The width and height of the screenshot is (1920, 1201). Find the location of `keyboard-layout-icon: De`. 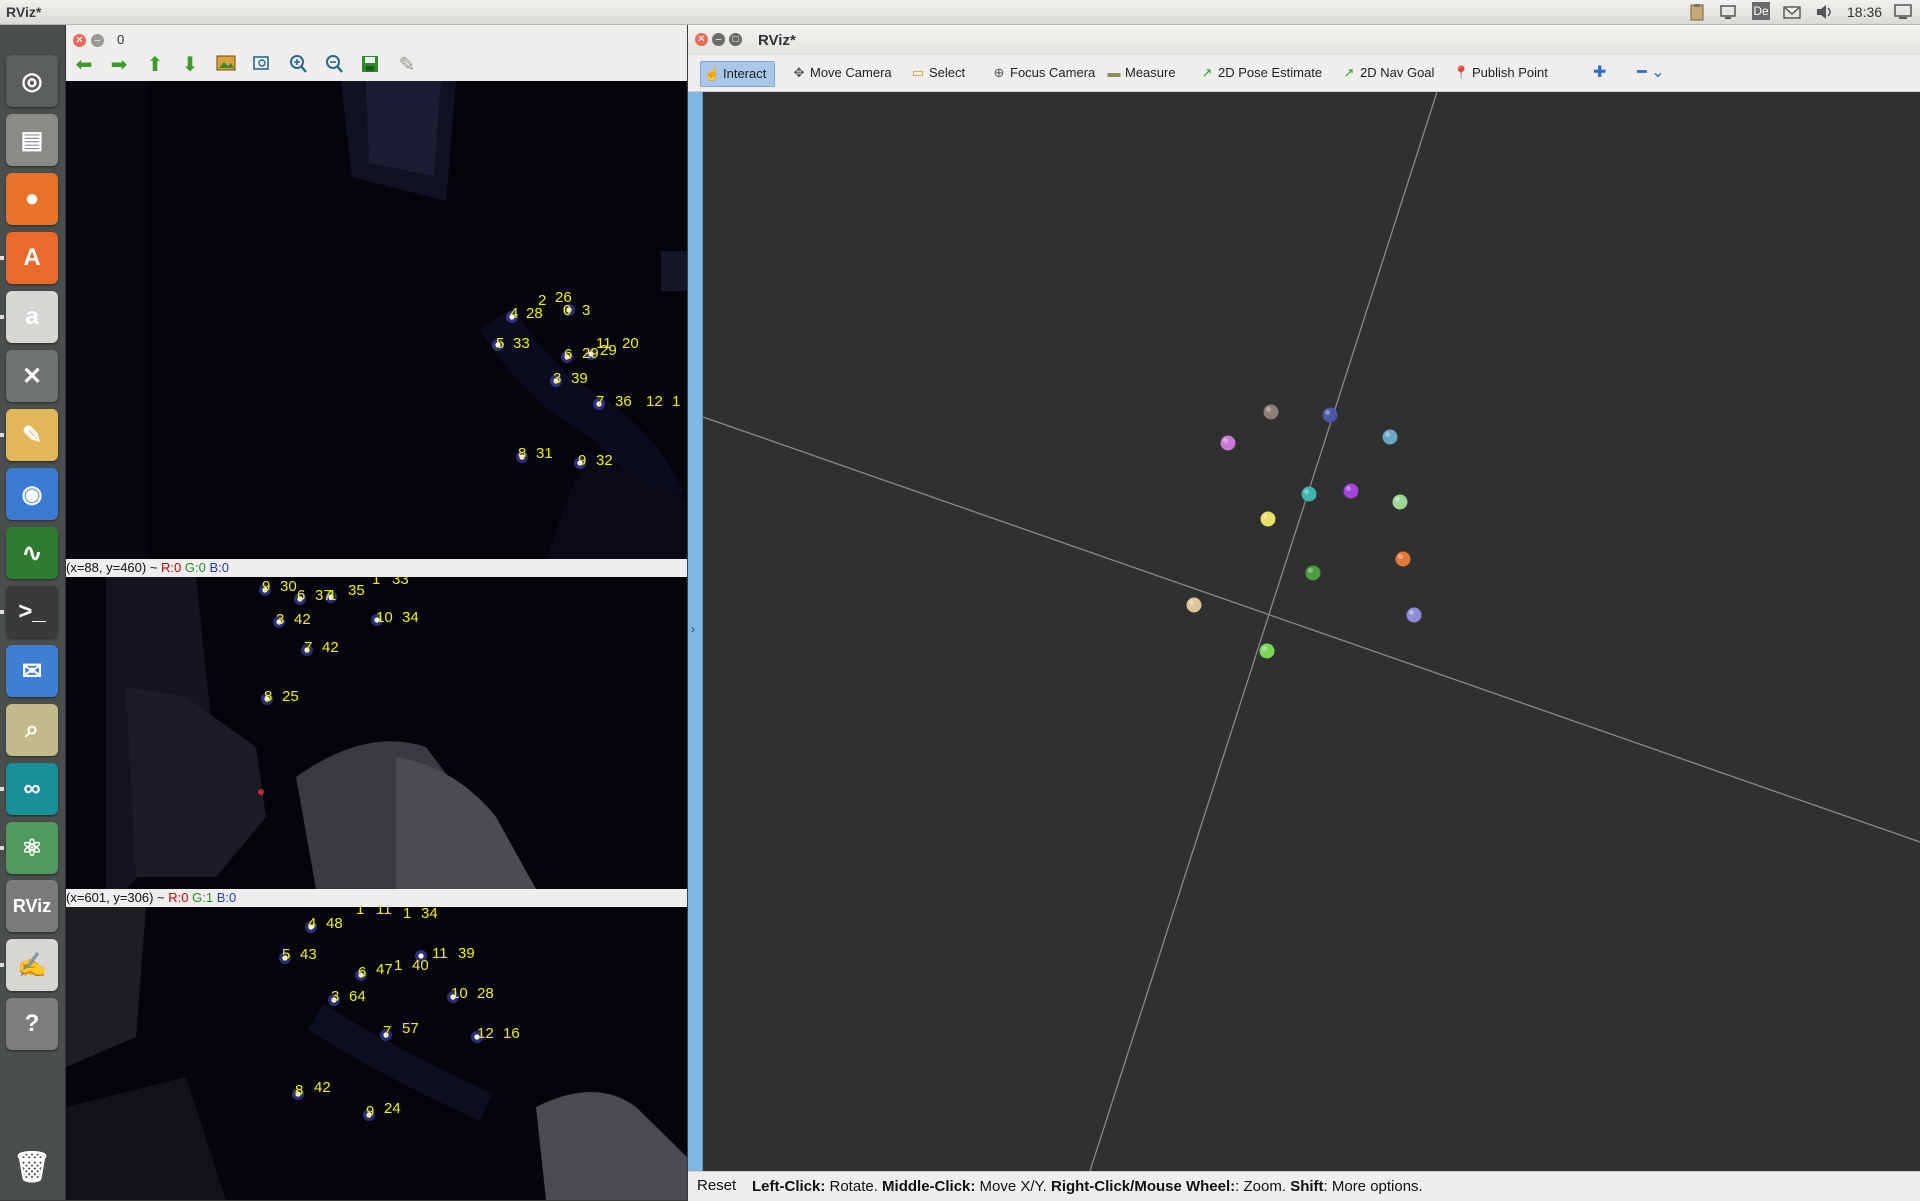

keyboard-layout-icon: De is located at coordinates (1761, 11).